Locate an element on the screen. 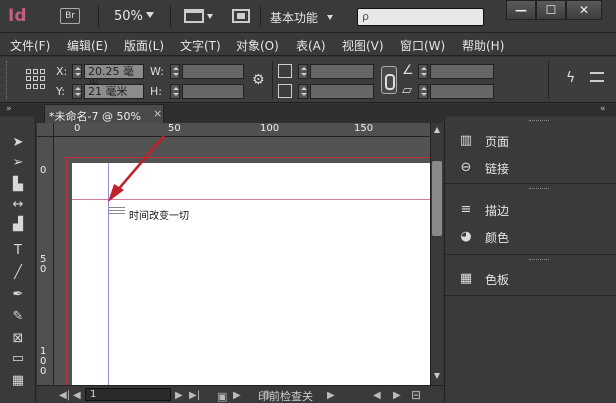 The height and width of the screenshot is (403, 616). scale-y-stepper is located at coordinates (303, 91).